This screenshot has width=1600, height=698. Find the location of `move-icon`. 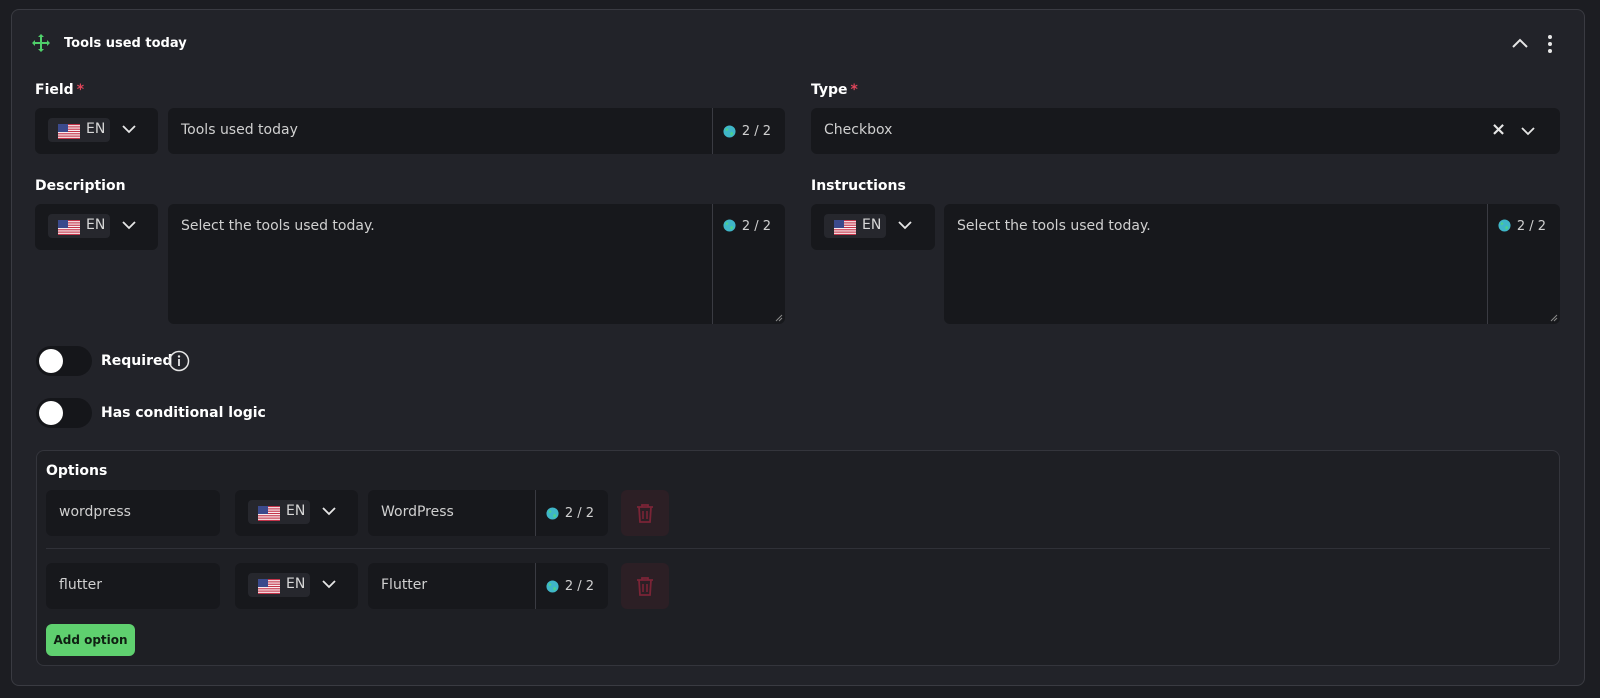

move-icon is located at coordinates (41, 43).